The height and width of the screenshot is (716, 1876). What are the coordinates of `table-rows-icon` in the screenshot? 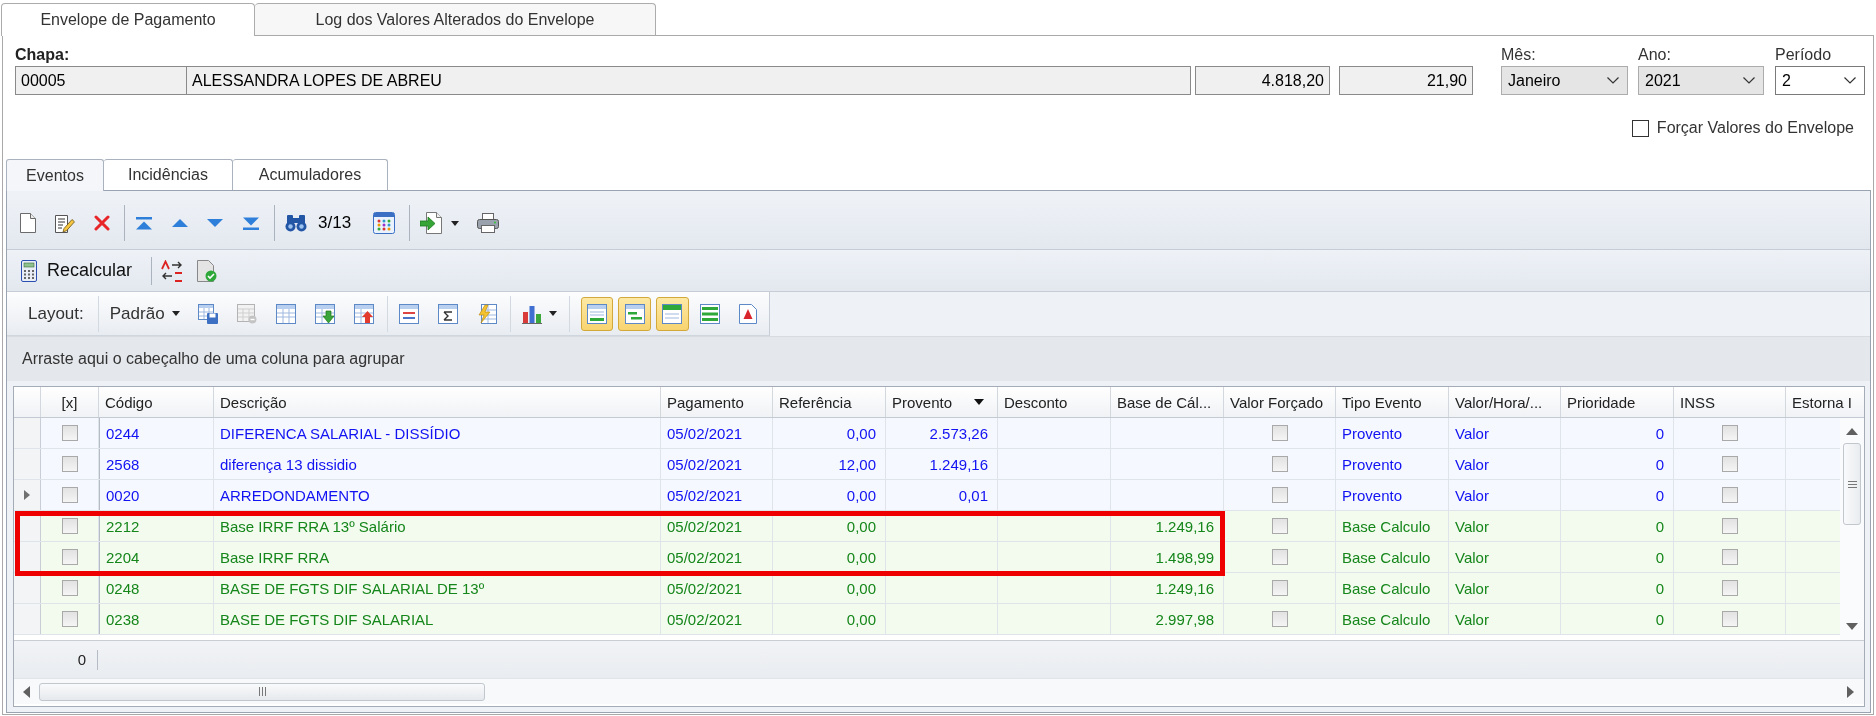 It's located at (408, 313).